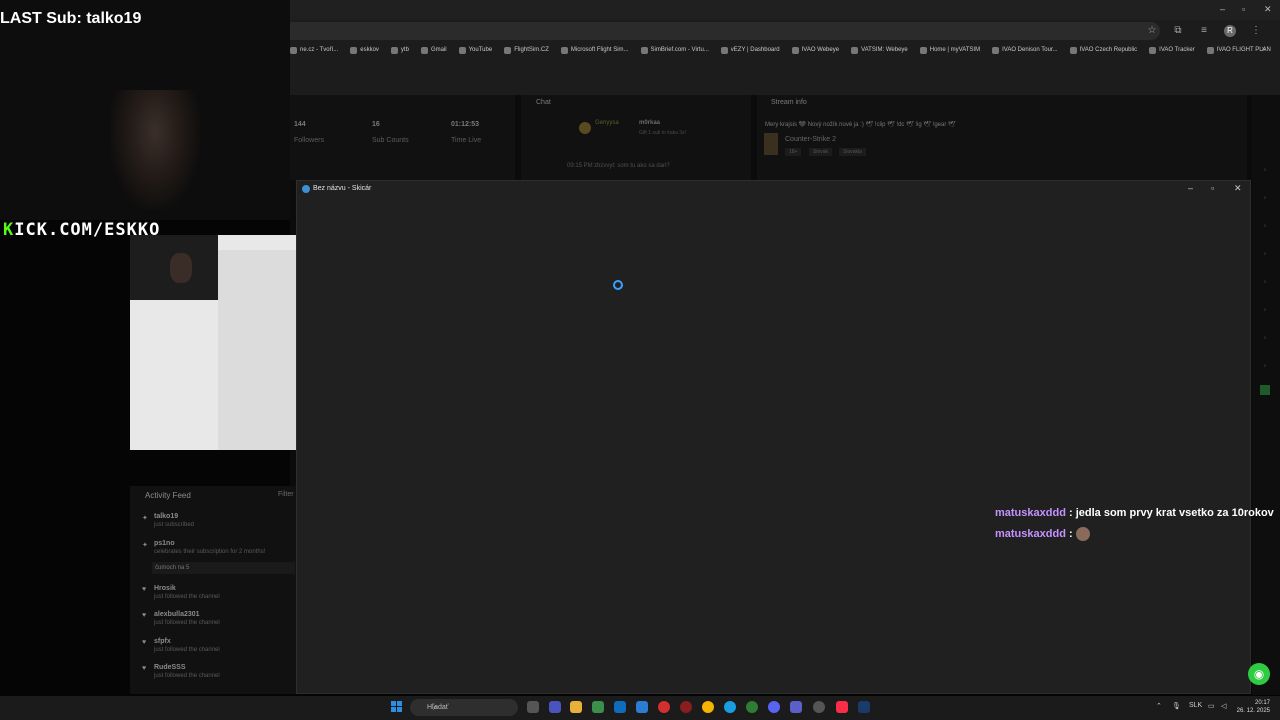 This screenshot has height=720, width=1280. I want to click on language-indicator: SLK, so click(1195, 705).